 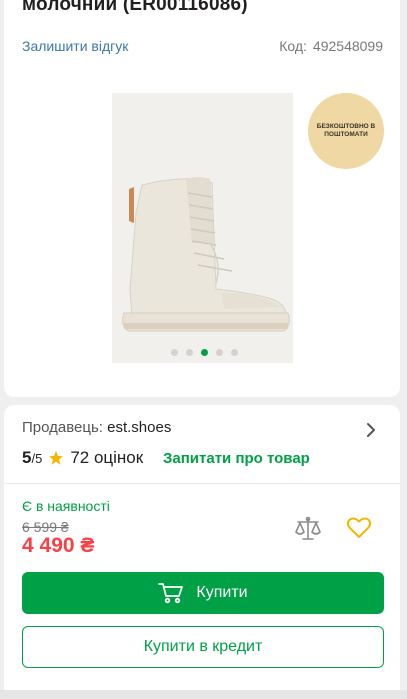 I want to click on gallery-dot-active, so click(x=204, y=352).